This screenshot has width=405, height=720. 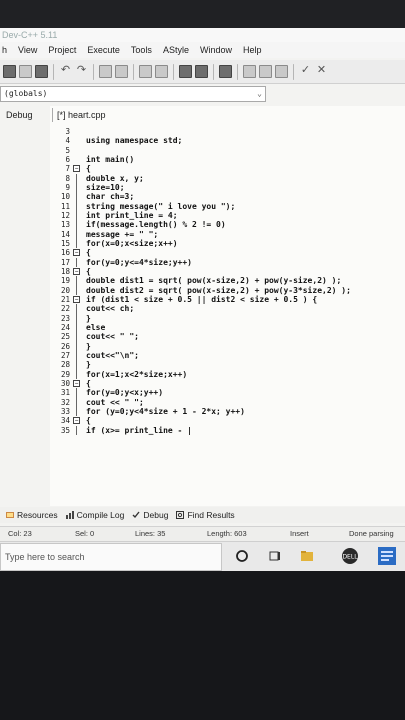 What do you see at coordinates (62, 50) in the screenshot?
I see `menu-item-project: Project` at bounding box center [62, 50].